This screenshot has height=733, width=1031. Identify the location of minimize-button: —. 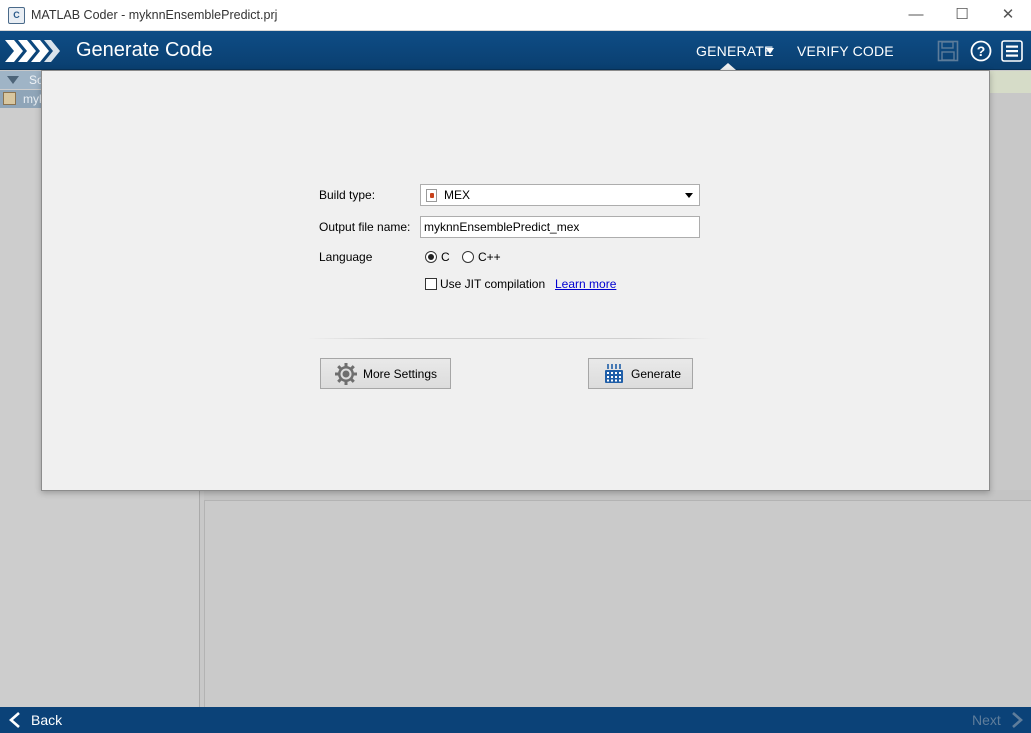
(916, 15).